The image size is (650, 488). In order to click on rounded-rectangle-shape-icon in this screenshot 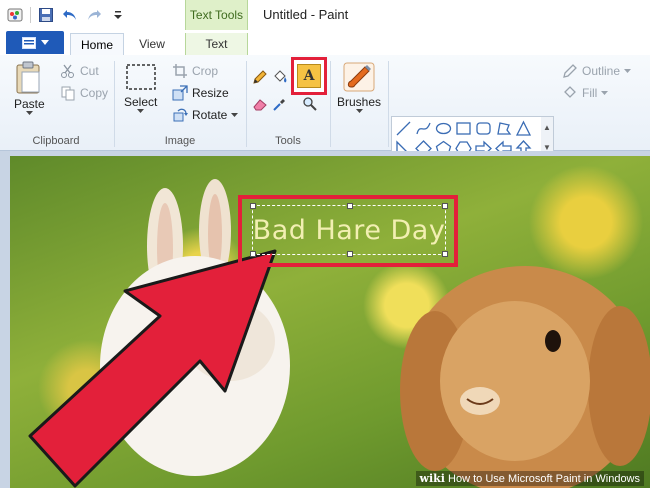, I will do `click(483, 128)`.